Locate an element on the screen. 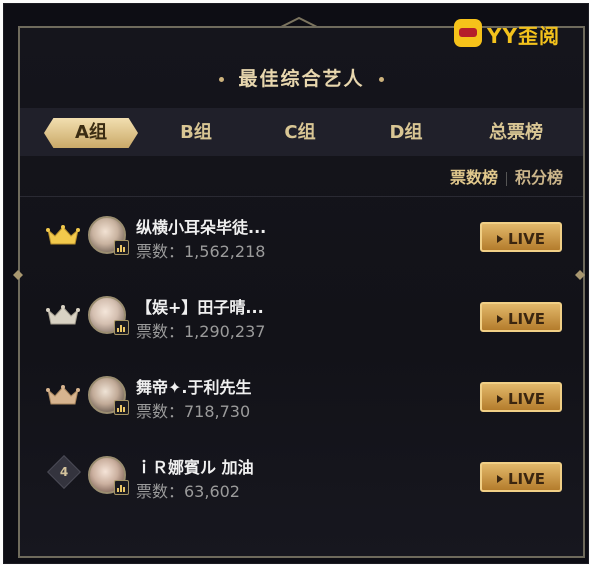  tab-total-ranking: 总票榜 is located at coordinates (516, 133).